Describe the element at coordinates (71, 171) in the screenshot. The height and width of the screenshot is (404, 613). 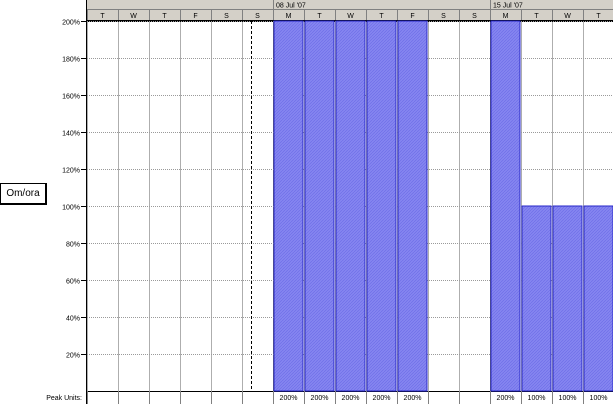
I see `y-tick-label: 120%` at that location.